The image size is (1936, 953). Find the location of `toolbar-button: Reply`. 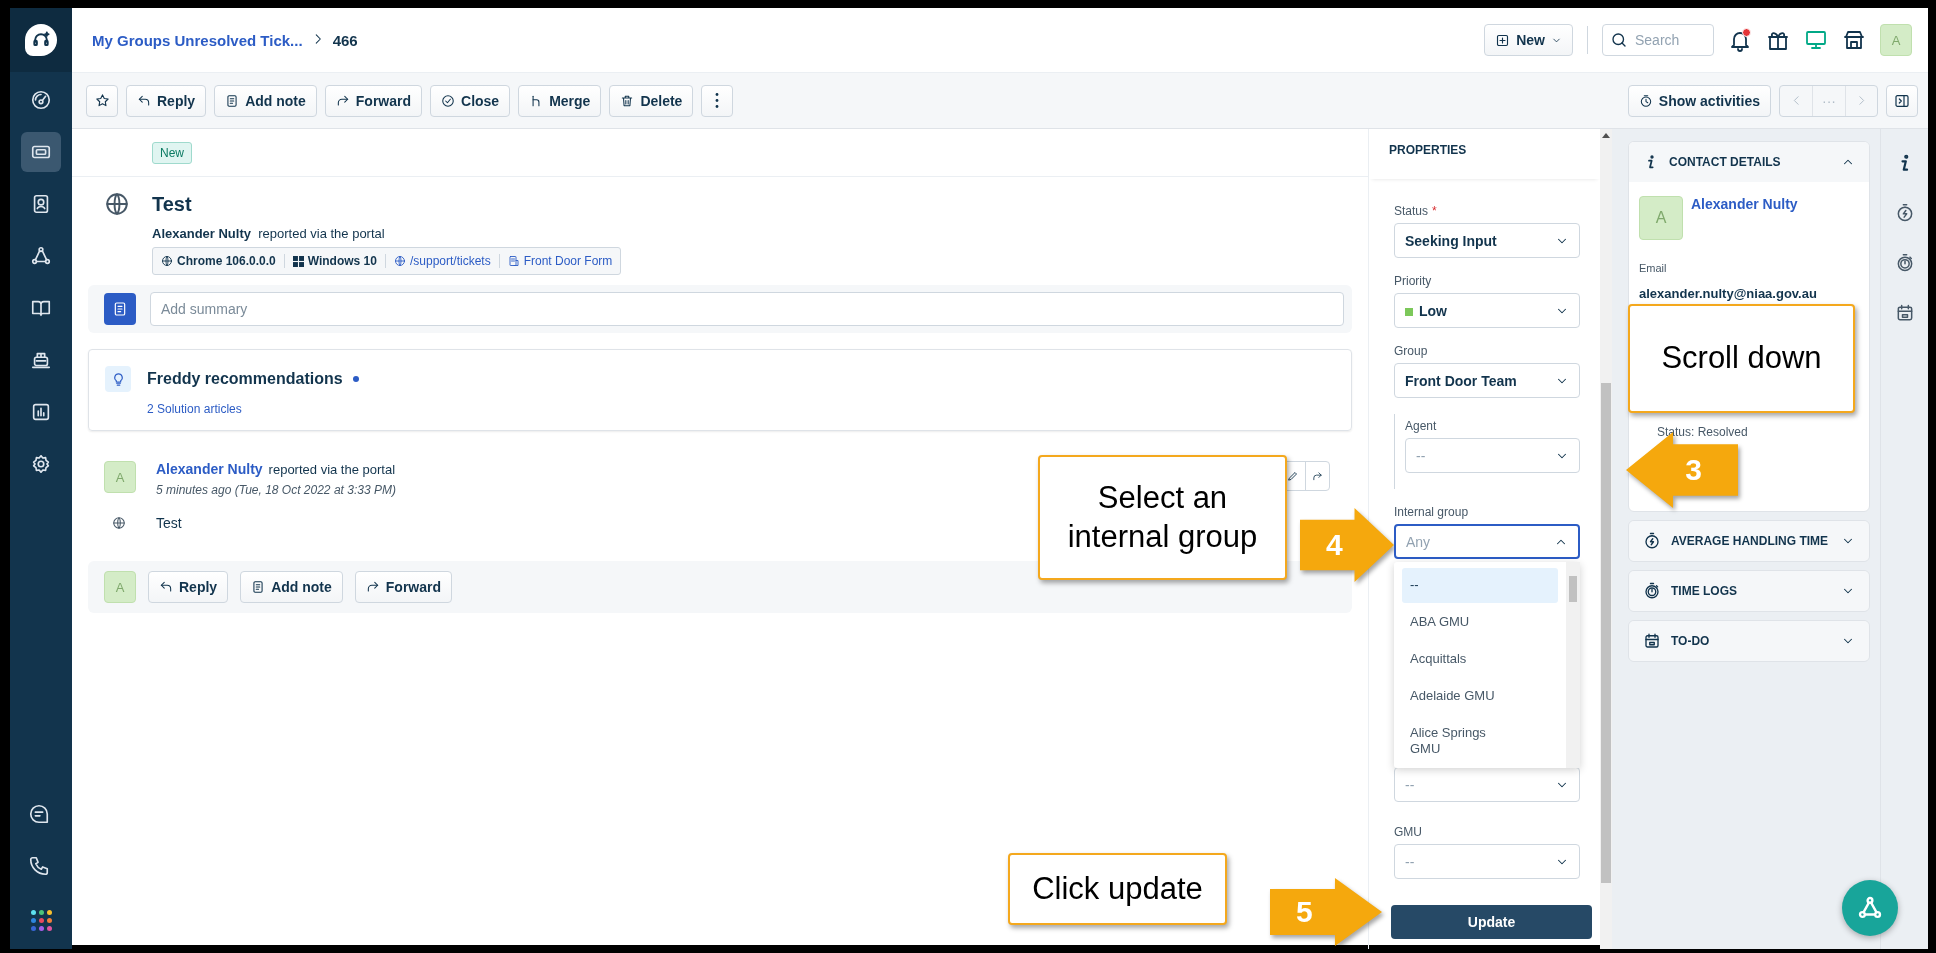

toolbar-button: Reply is located at coordinates (166, 100).